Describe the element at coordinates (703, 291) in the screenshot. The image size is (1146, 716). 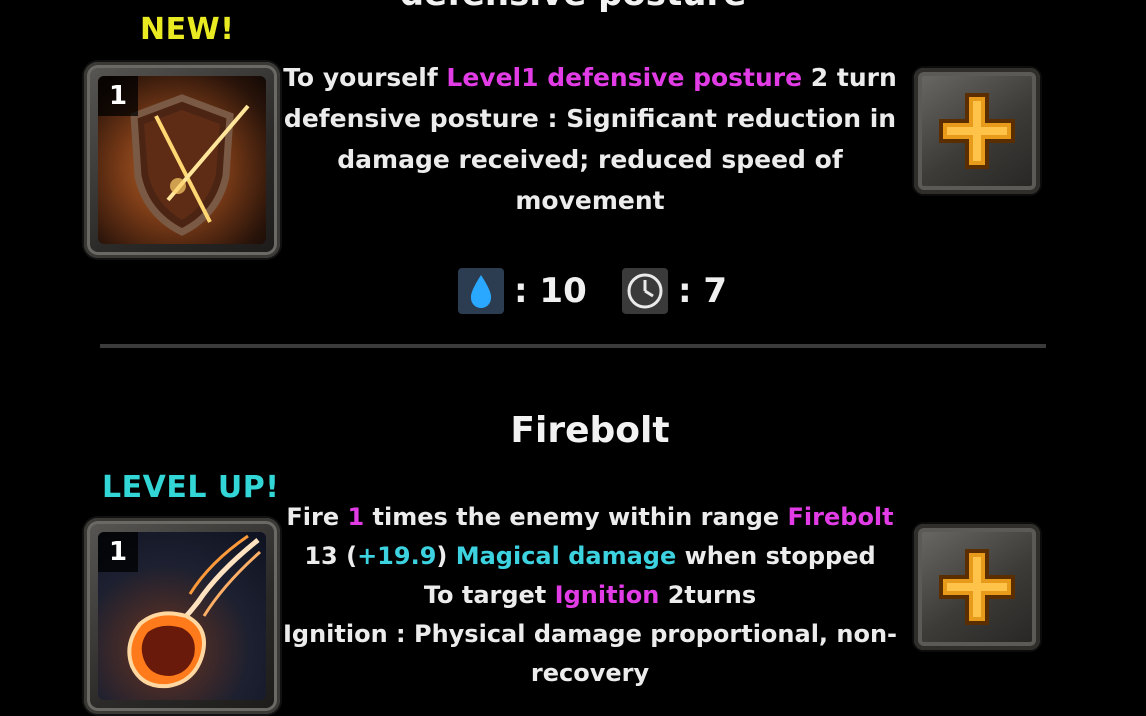
I see `cooldown-value: : 7` at that location.